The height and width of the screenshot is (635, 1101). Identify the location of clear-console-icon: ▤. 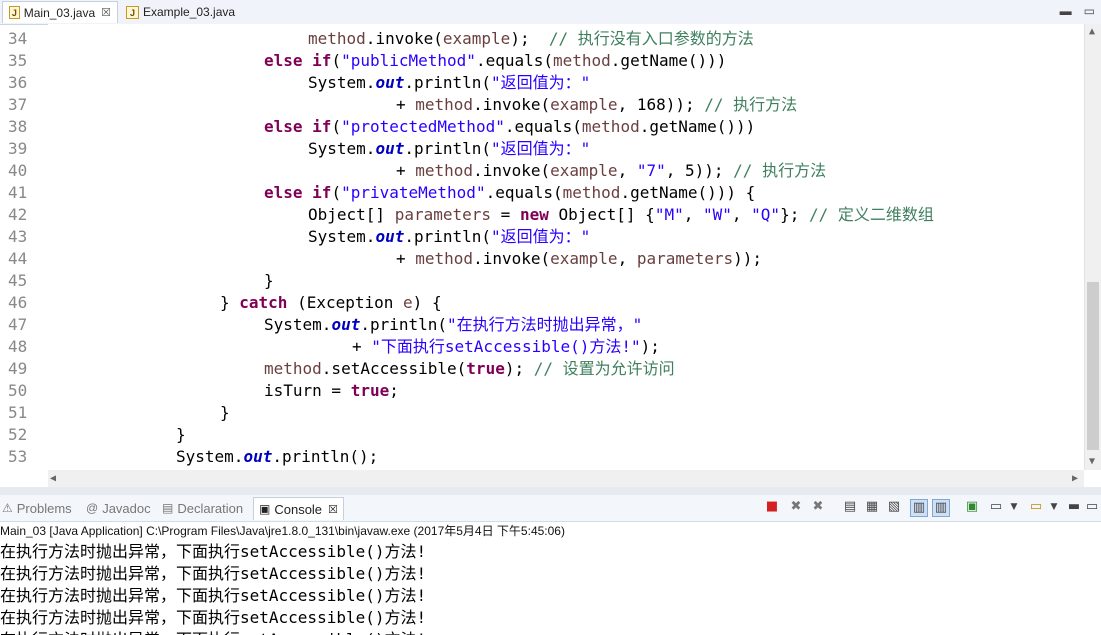
(850, 507).